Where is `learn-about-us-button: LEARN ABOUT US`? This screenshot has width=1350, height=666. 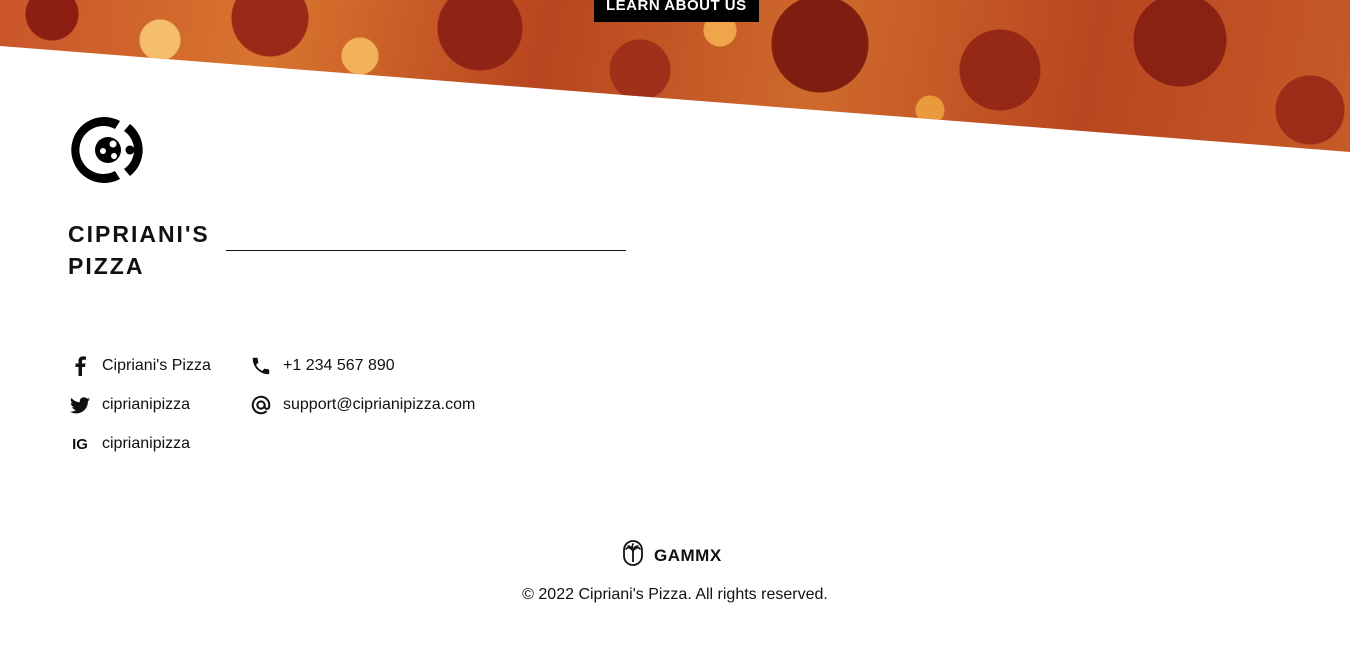 learn-about-us-button: LEARN ABOUT US is located at coordinates (676, 11).